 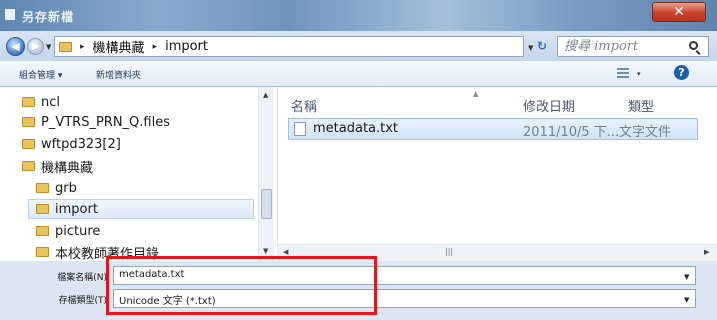 What do you see at coordinates (141, 209) in the screenshot?
I see `nav-item-import: import` at bounding box center [141, 209].